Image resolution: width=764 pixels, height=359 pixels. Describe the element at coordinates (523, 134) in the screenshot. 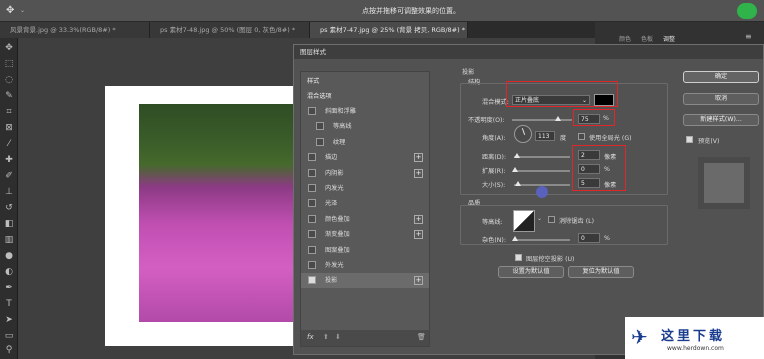

I see `angle-dial` at that location.